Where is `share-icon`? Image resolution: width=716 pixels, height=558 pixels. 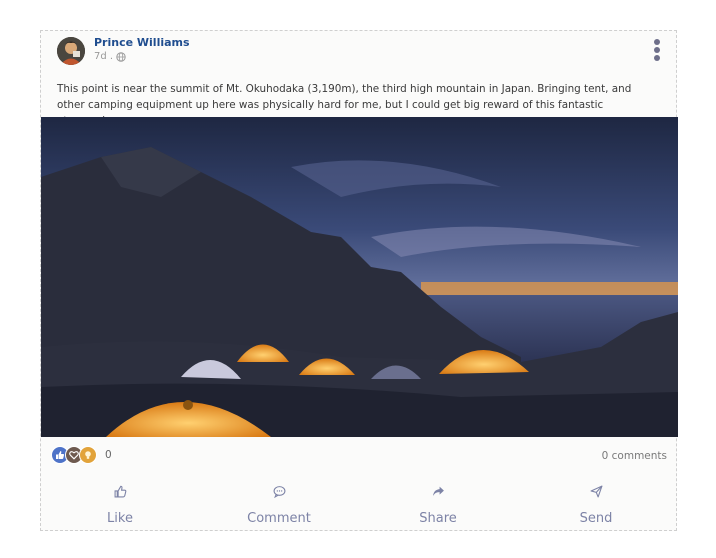
share-icon is located at coordinates (438, 491).